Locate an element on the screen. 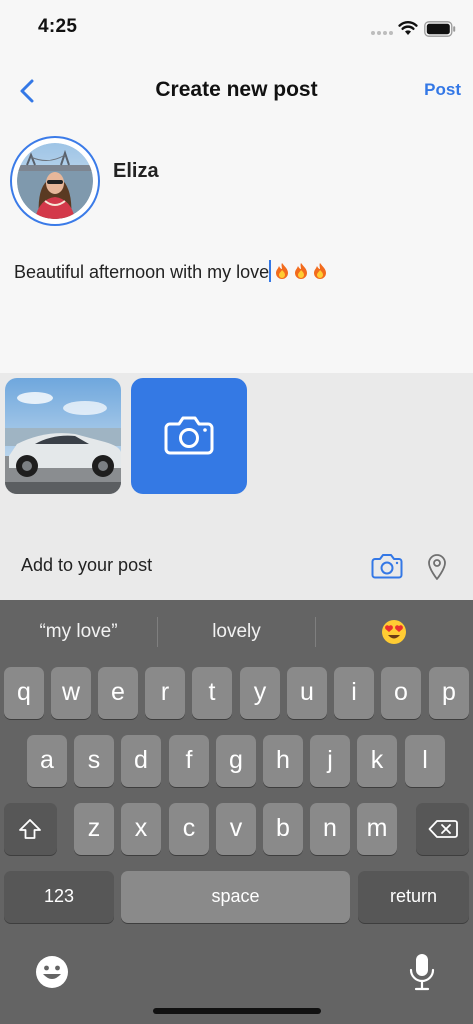 Image resolution: width=473 pixels, height=1024 pixels. key-b: b is located at coordinates (283, 829).